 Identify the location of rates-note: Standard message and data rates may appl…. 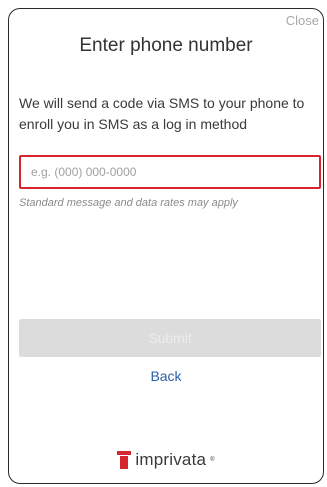
(128, 203).